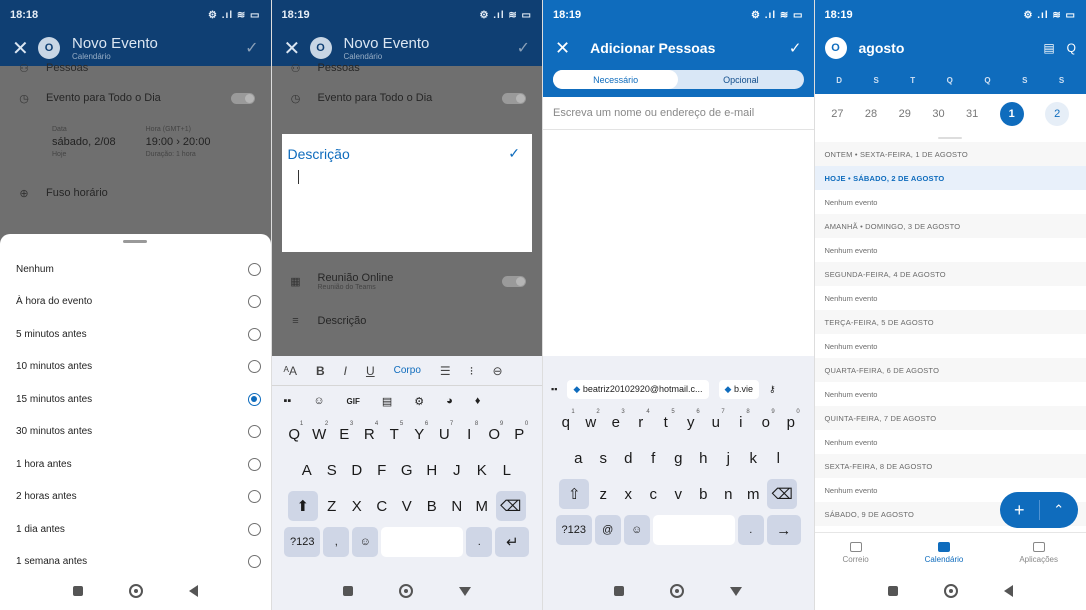 This screenshot has width=1086, height=610. I want to click on reminder-option: 1 dia antes, so click(135, 529).